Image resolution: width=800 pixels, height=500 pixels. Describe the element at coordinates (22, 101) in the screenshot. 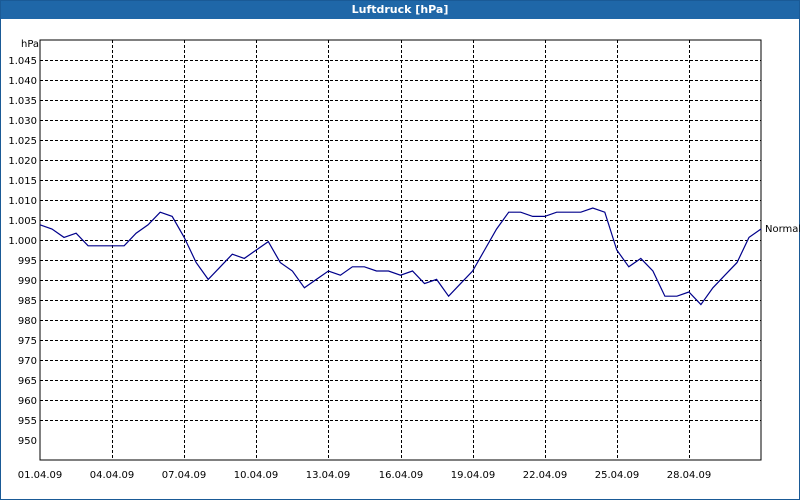

I see `y-tick-label: 1.035` at that location.